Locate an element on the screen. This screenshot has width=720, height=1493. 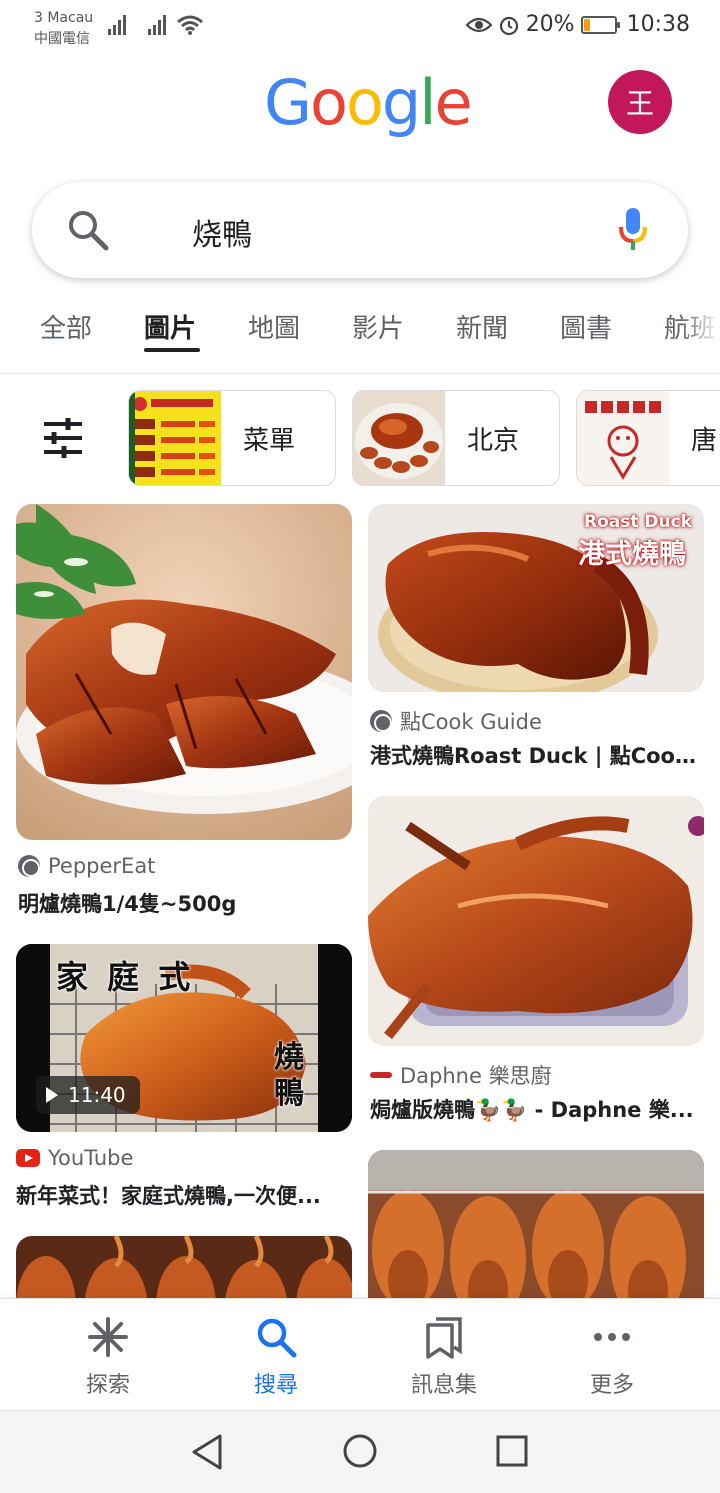
alarm-icon is located at coordinates (508, 25).